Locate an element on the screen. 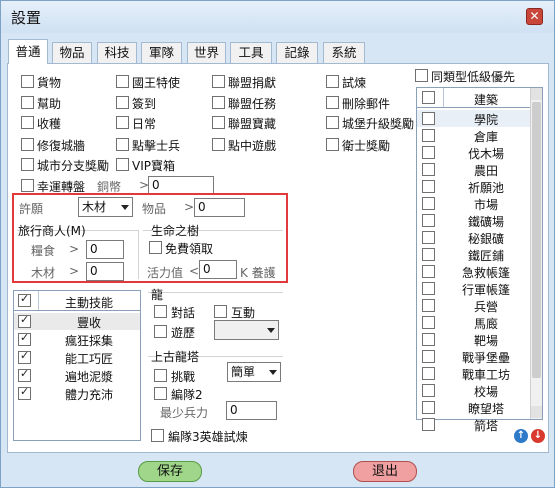  squad2-checkbox is located at coordinates (160, 393).